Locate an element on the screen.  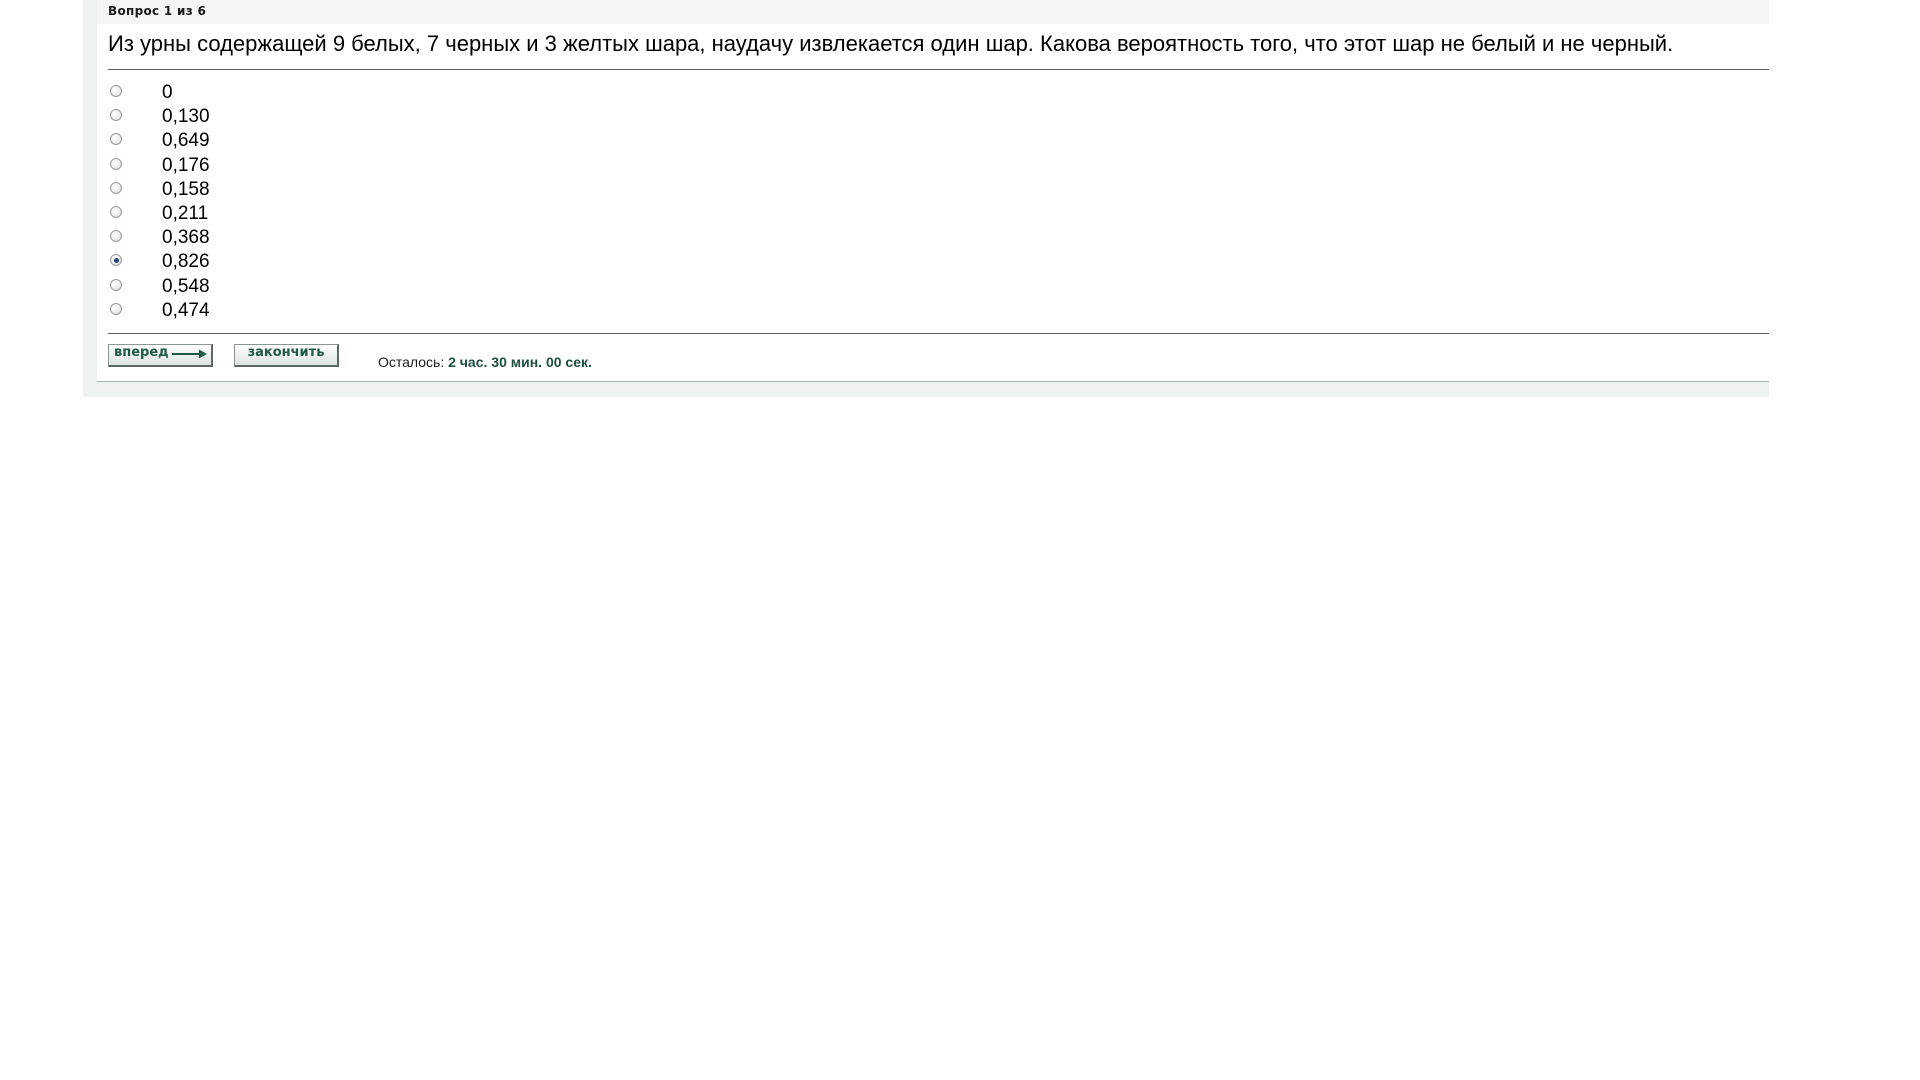
time-remaining-label: Осталось: is located at coordinates (411, 362).